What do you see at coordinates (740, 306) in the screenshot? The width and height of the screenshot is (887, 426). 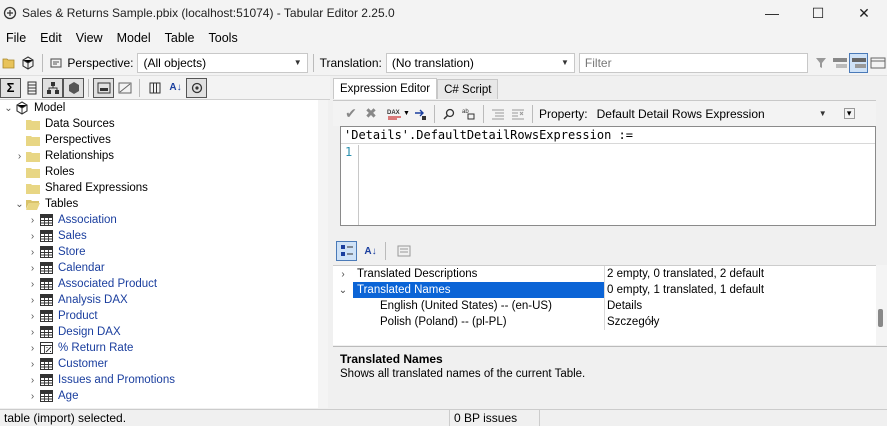 I see `property-value: Details` at bounding box center [740, 306].